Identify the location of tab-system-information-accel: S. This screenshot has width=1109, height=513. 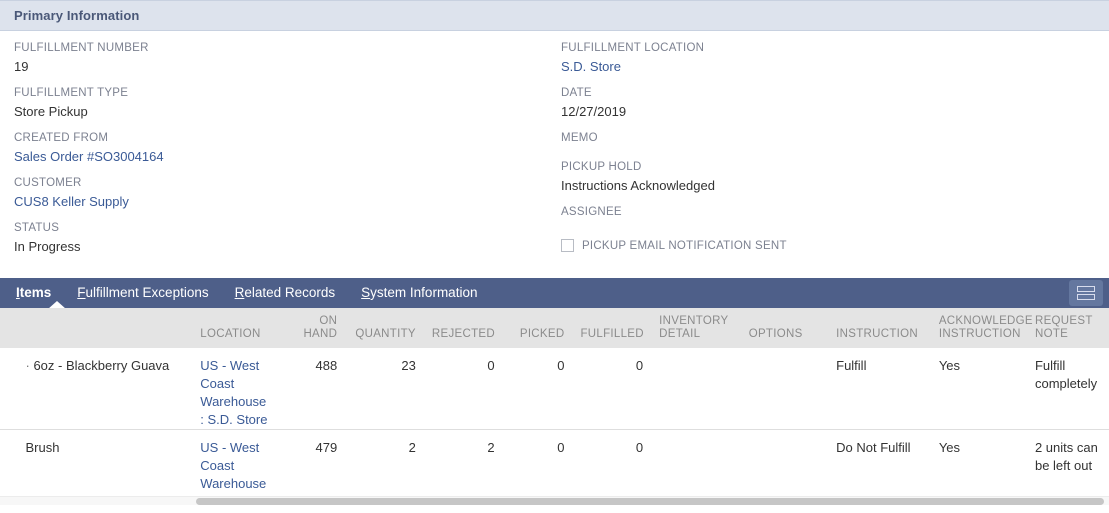
(366, 292).